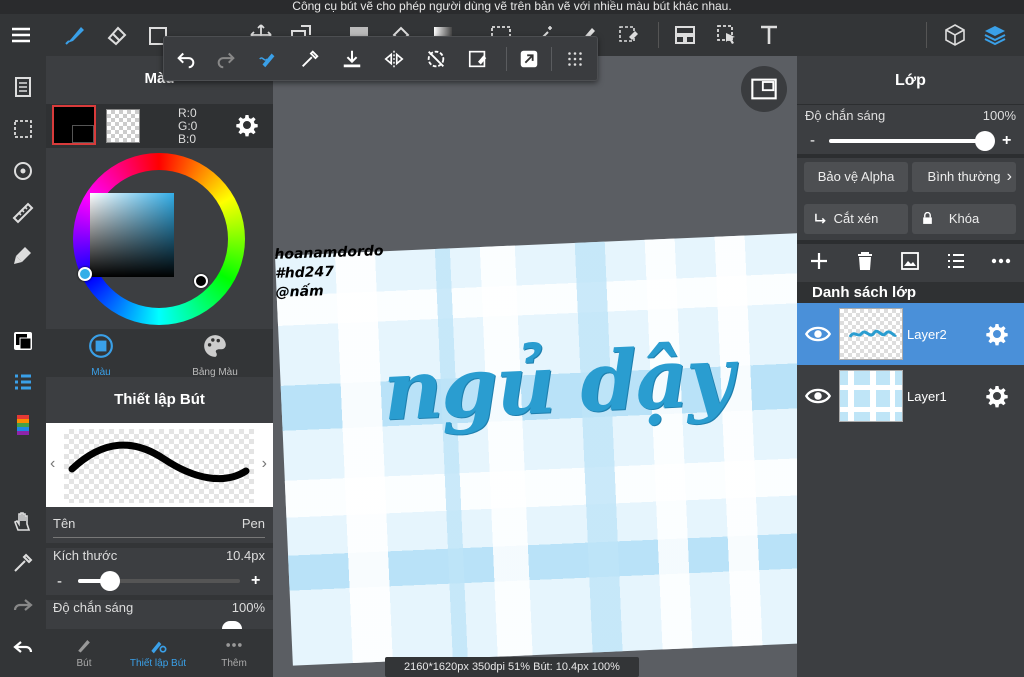 The width and height of the screenshot is (1024, 677). I want to click on more-grid-icon, so click(575, 59).